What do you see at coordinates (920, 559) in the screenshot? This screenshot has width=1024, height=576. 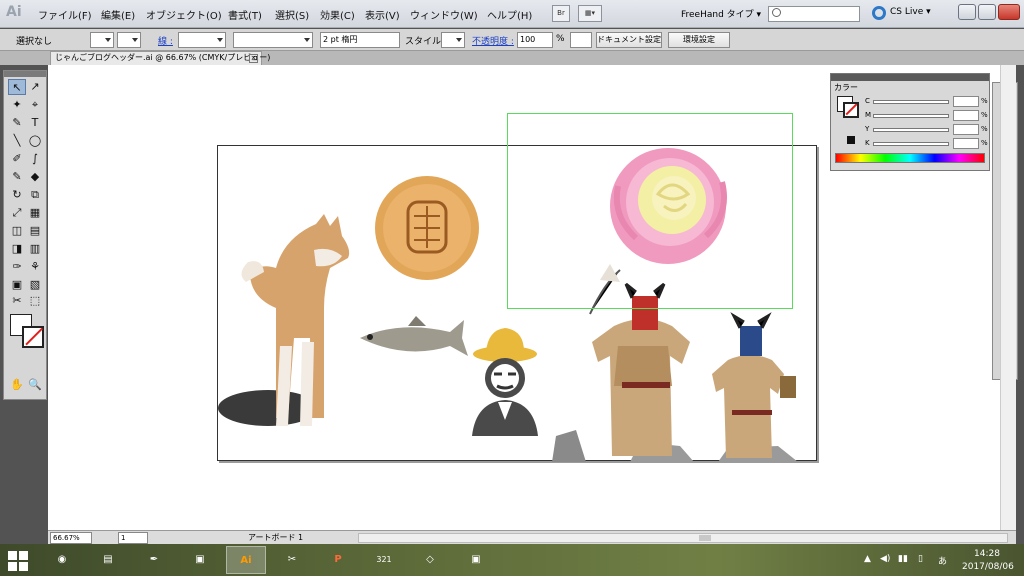 I see `battery-icon: ▯` at bounding box center [920, 559].